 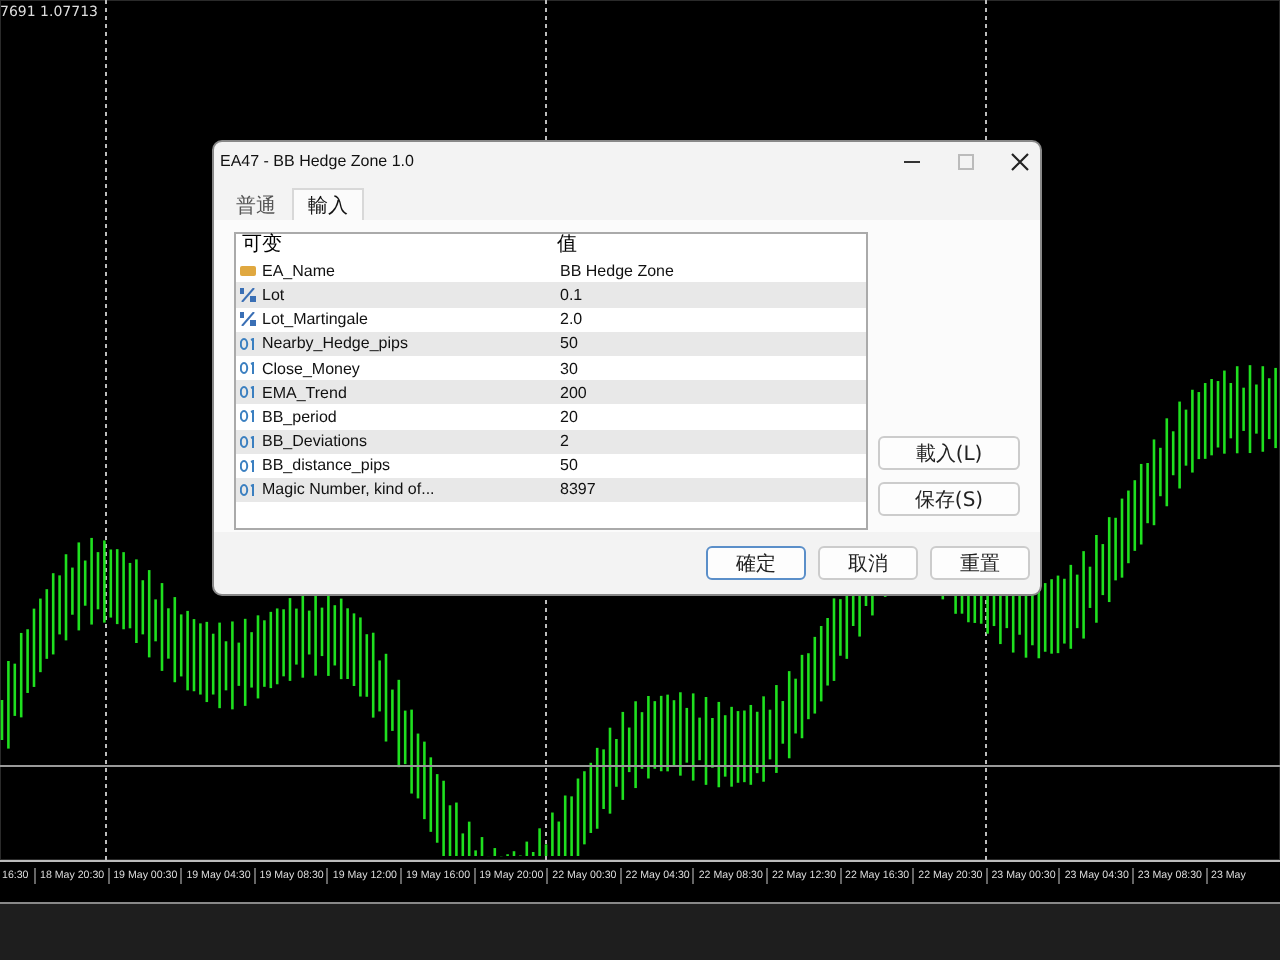 What do you see at coordinates (314, 441) in the screenshot?
I see `parameter-name: BB_Deviations` at bounding box center [314, 441].